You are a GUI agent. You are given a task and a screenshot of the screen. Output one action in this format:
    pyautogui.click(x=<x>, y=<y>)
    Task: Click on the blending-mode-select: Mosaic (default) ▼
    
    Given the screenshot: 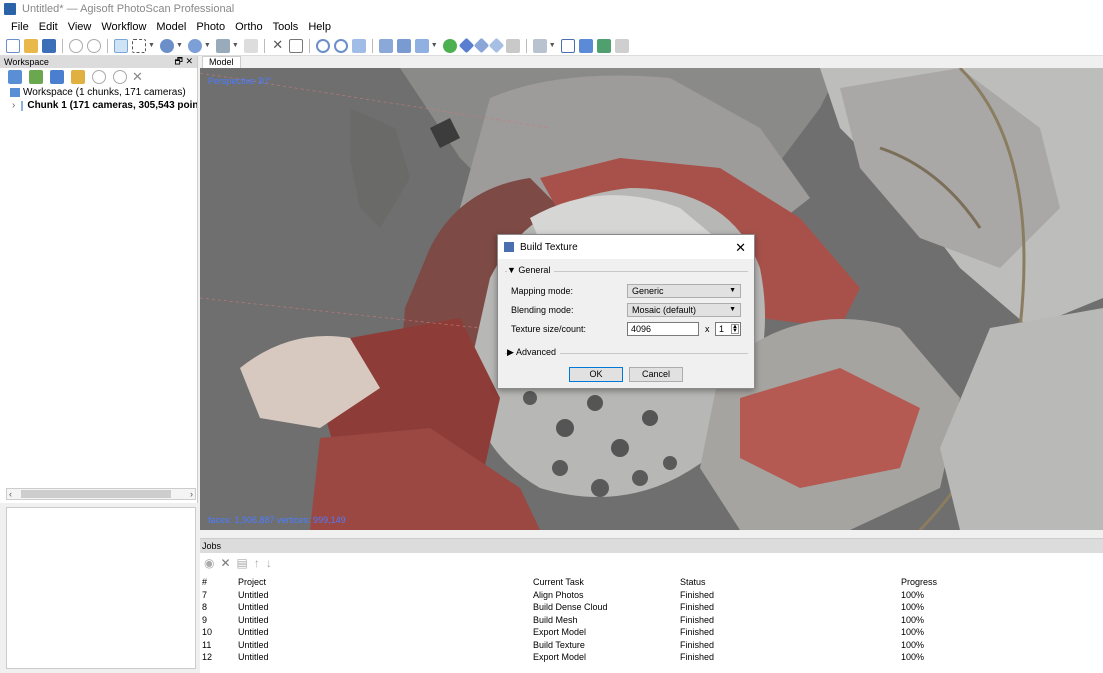 What is the action you would take?
    pyautogui.click(x=684, y=310)
    